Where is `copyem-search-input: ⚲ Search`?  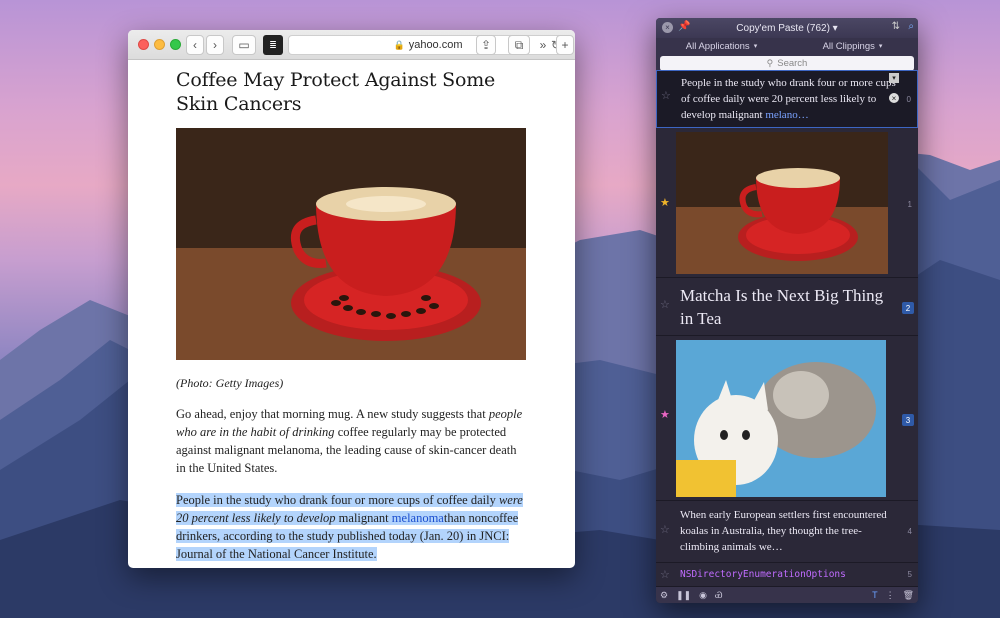 copyem-search-input: ⚲ Search is located at coordinates (787, 63).